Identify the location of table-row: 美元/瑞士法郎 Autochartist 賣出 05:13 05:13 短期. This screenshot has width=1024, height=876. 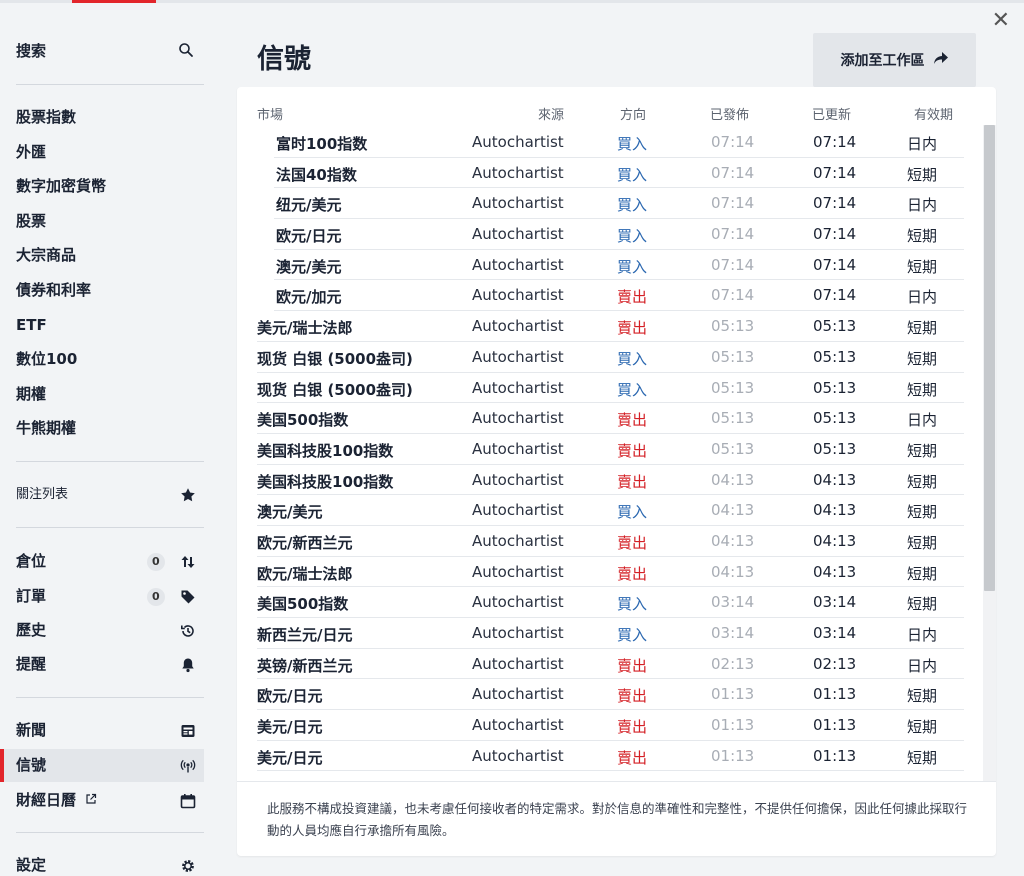
(607, 326).